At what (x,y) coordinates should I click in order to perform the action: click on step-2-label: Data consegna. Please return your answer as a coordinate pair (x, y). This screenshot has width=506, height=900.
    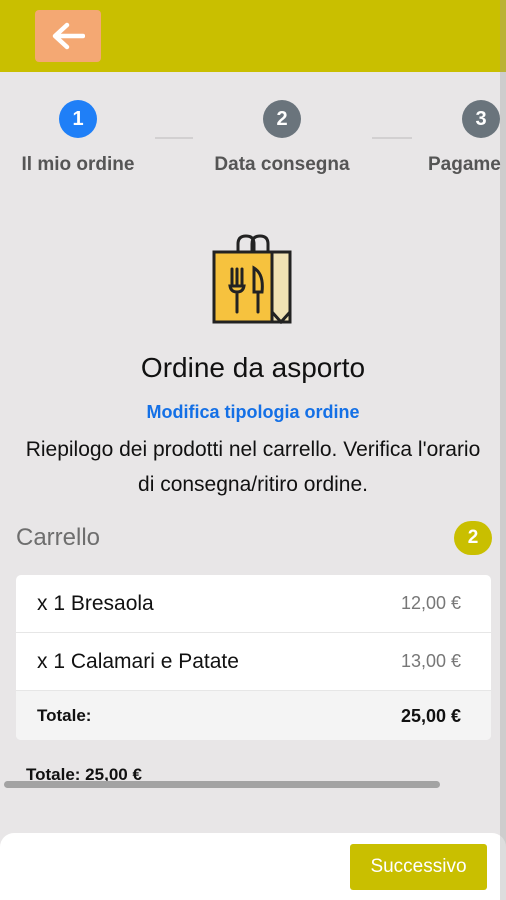
    Looking at the image, I should click on (282, 164).